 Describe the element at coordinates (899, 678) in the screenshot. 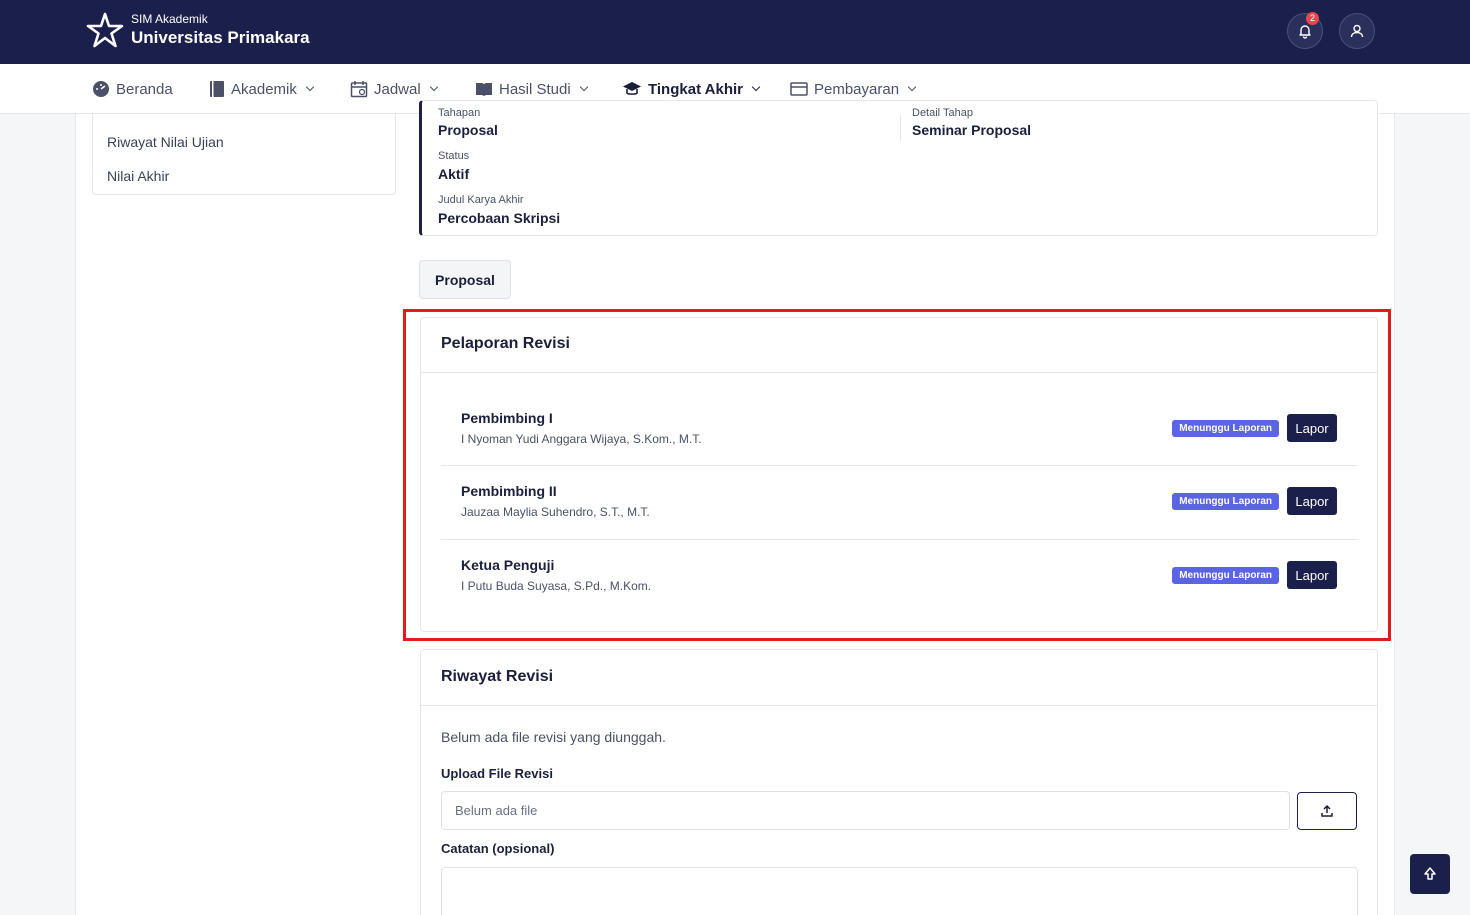

I see `card-header: Riwayat Revisi` at that location.